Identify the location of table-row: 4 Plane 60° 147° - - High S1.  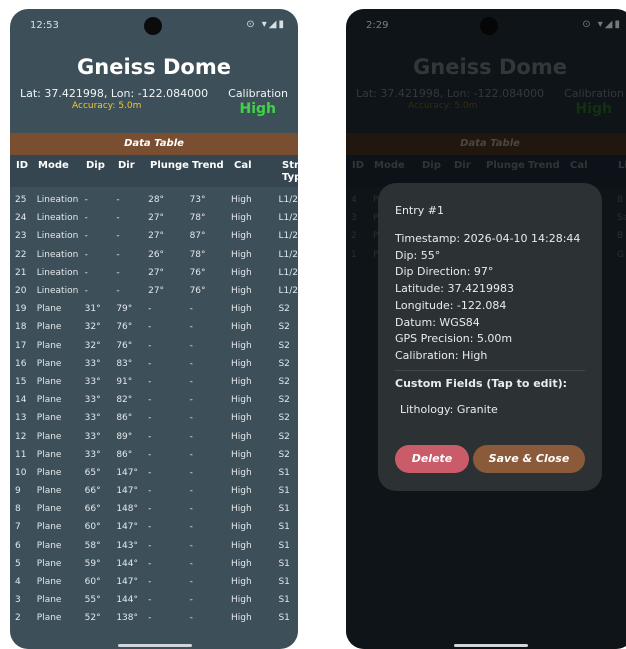
(154, 582).